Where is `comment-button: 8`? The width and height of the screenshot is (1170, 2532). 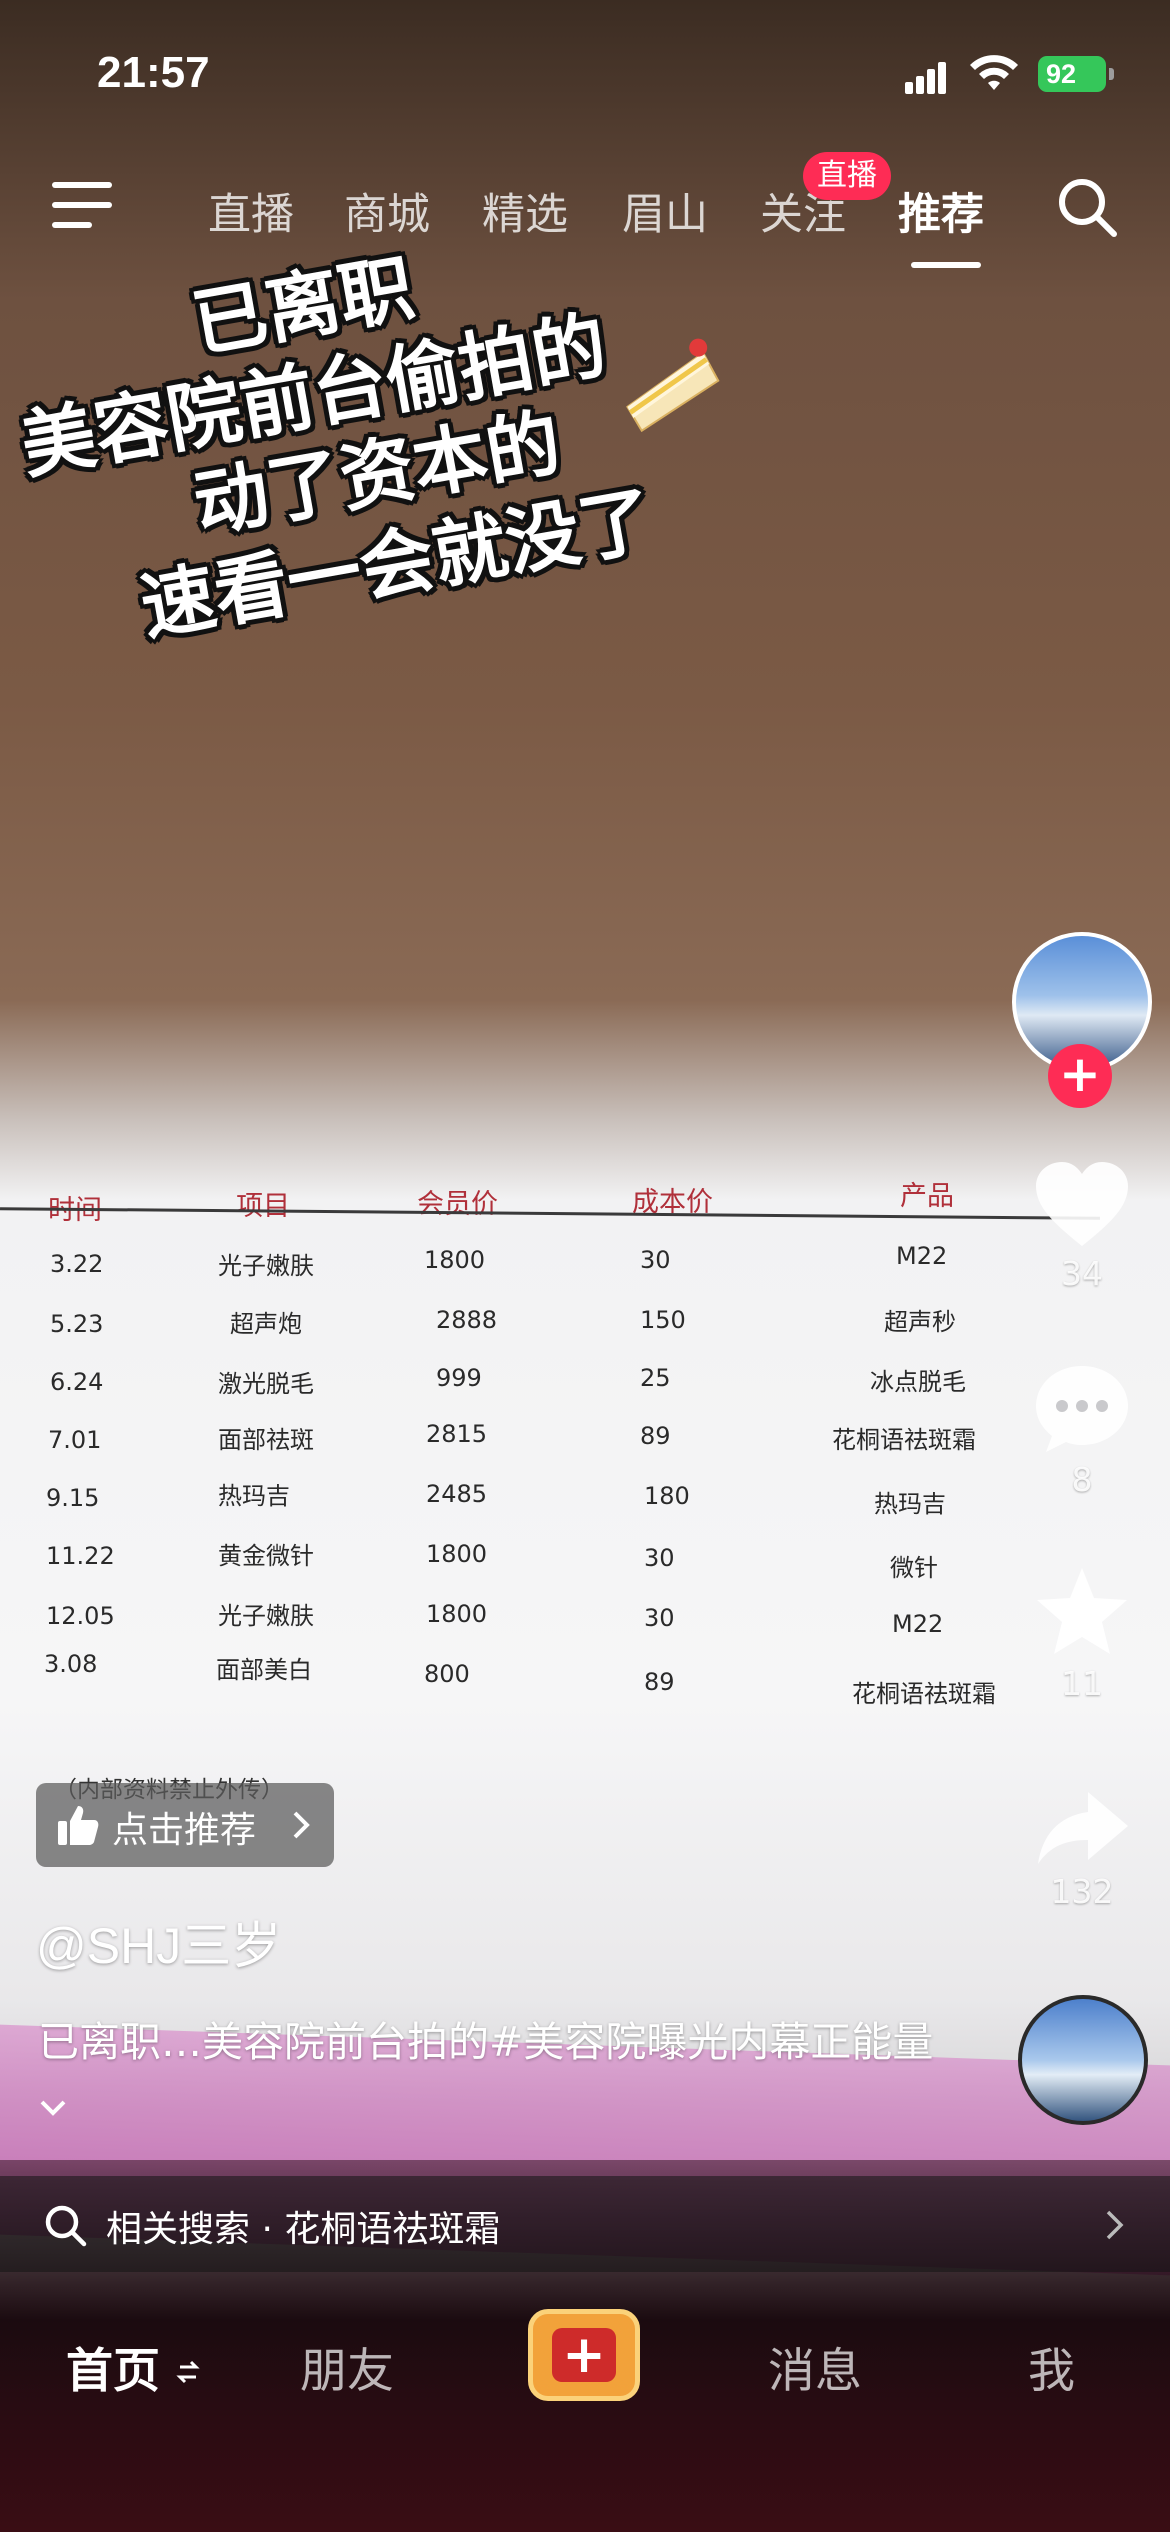 comment-button: 8 is located at coordinates (1082, 1429).